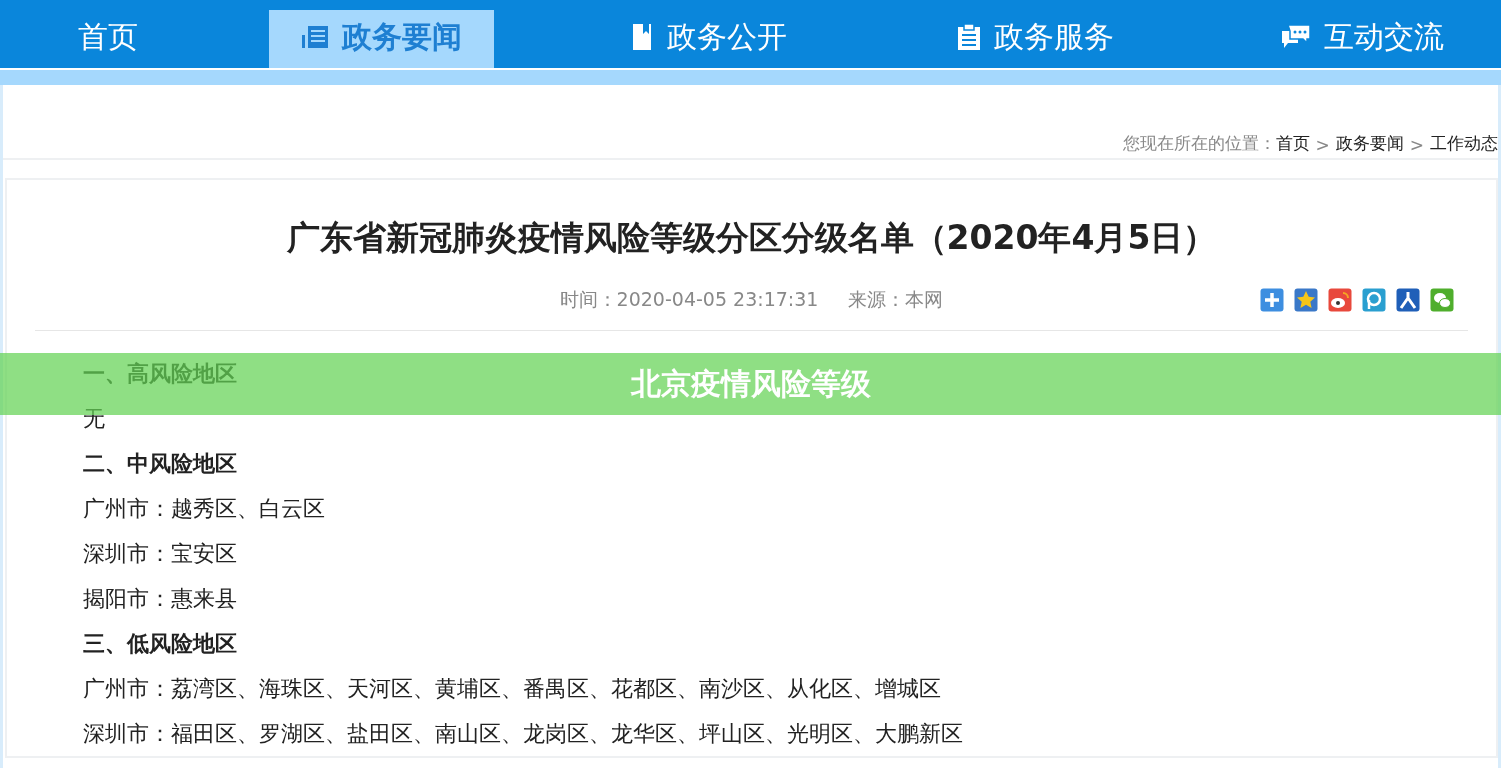  Describe the element at coordinates (1369, 143) in the screenshot. I see `breadcrumb-link: 政务要闻` at that location.